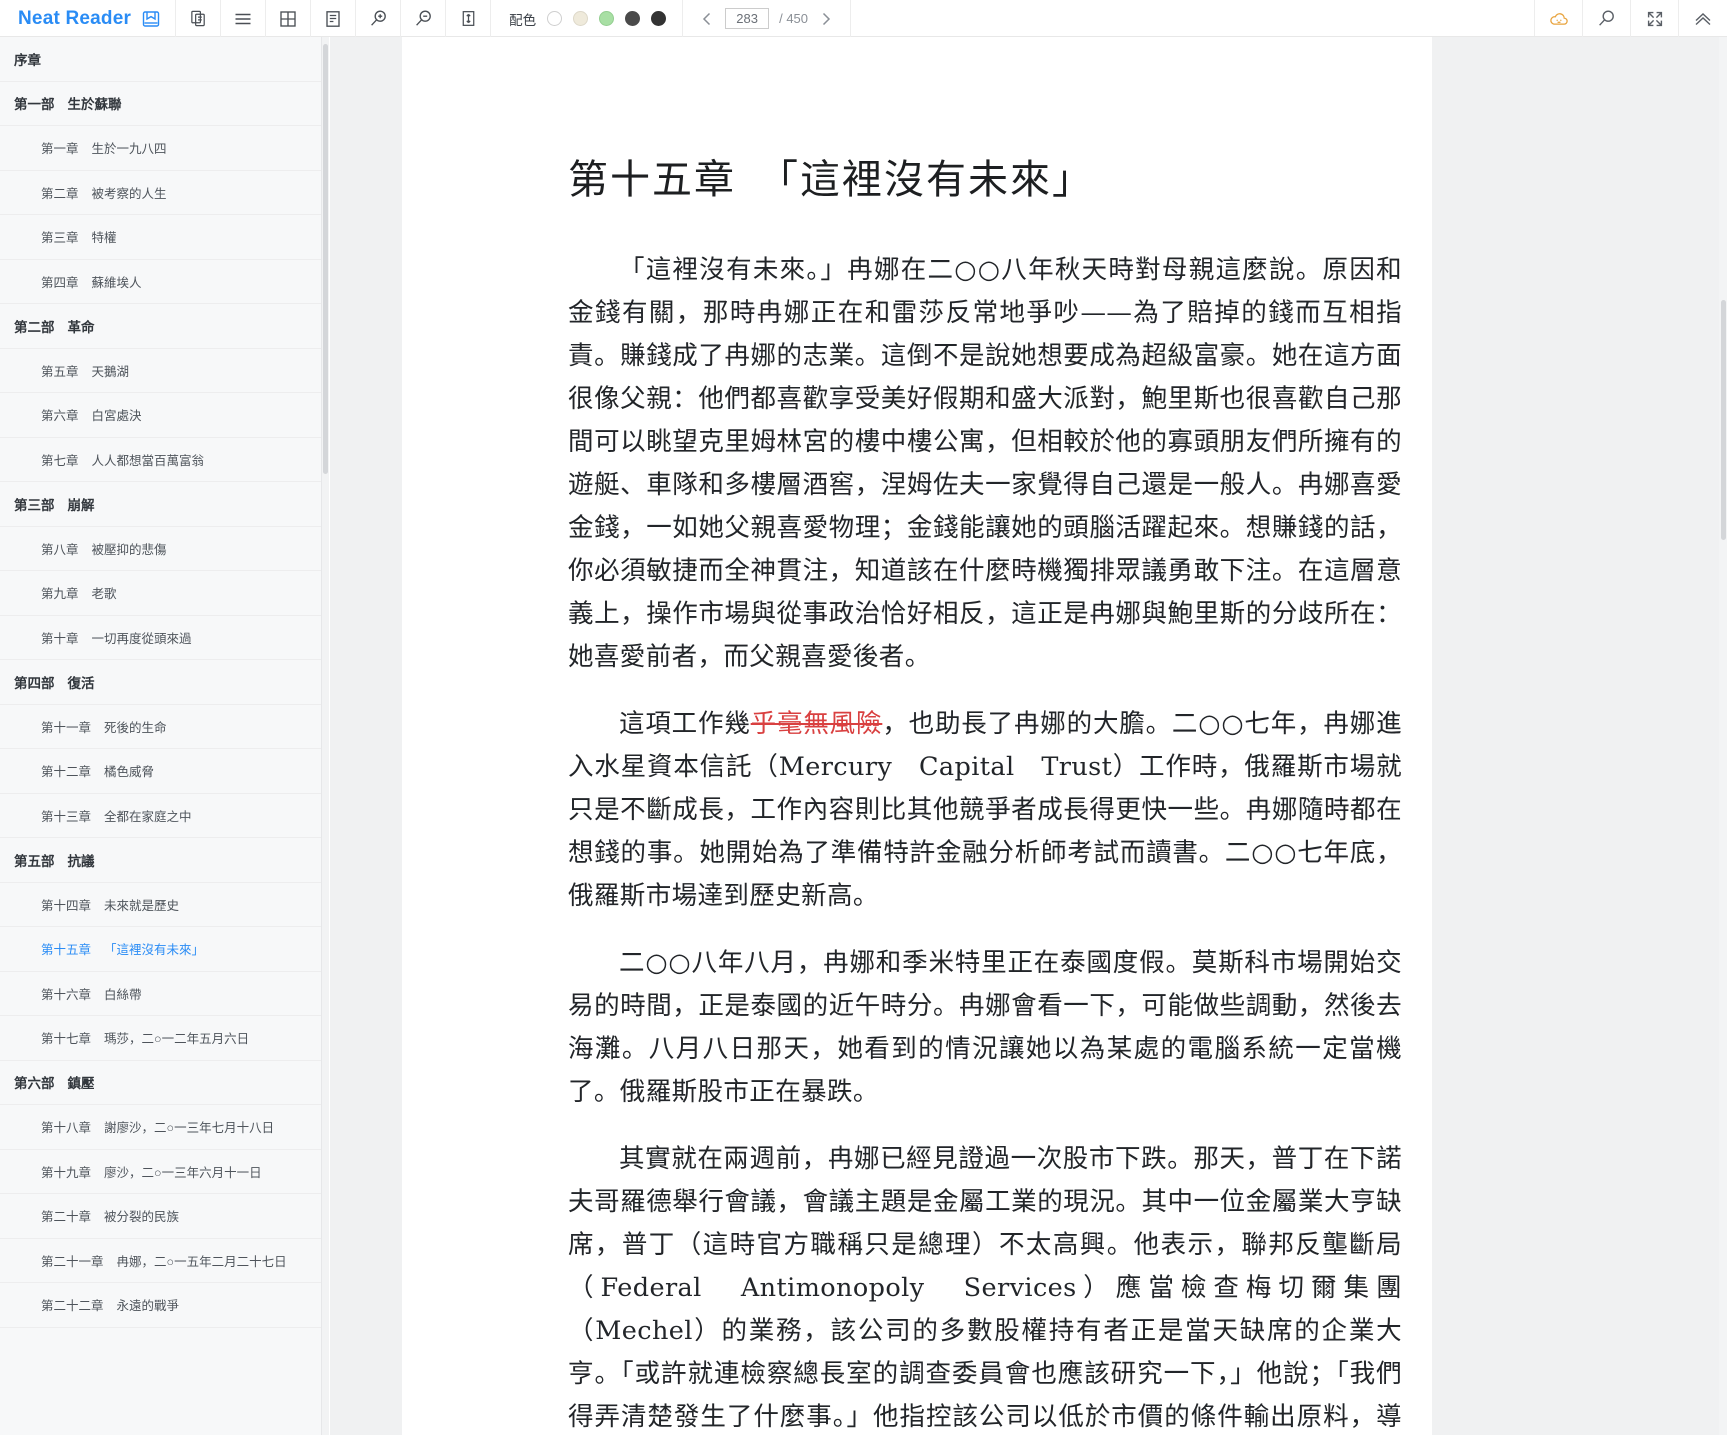  I want to click on toc-item-number: 第二章, so click(60, 193).